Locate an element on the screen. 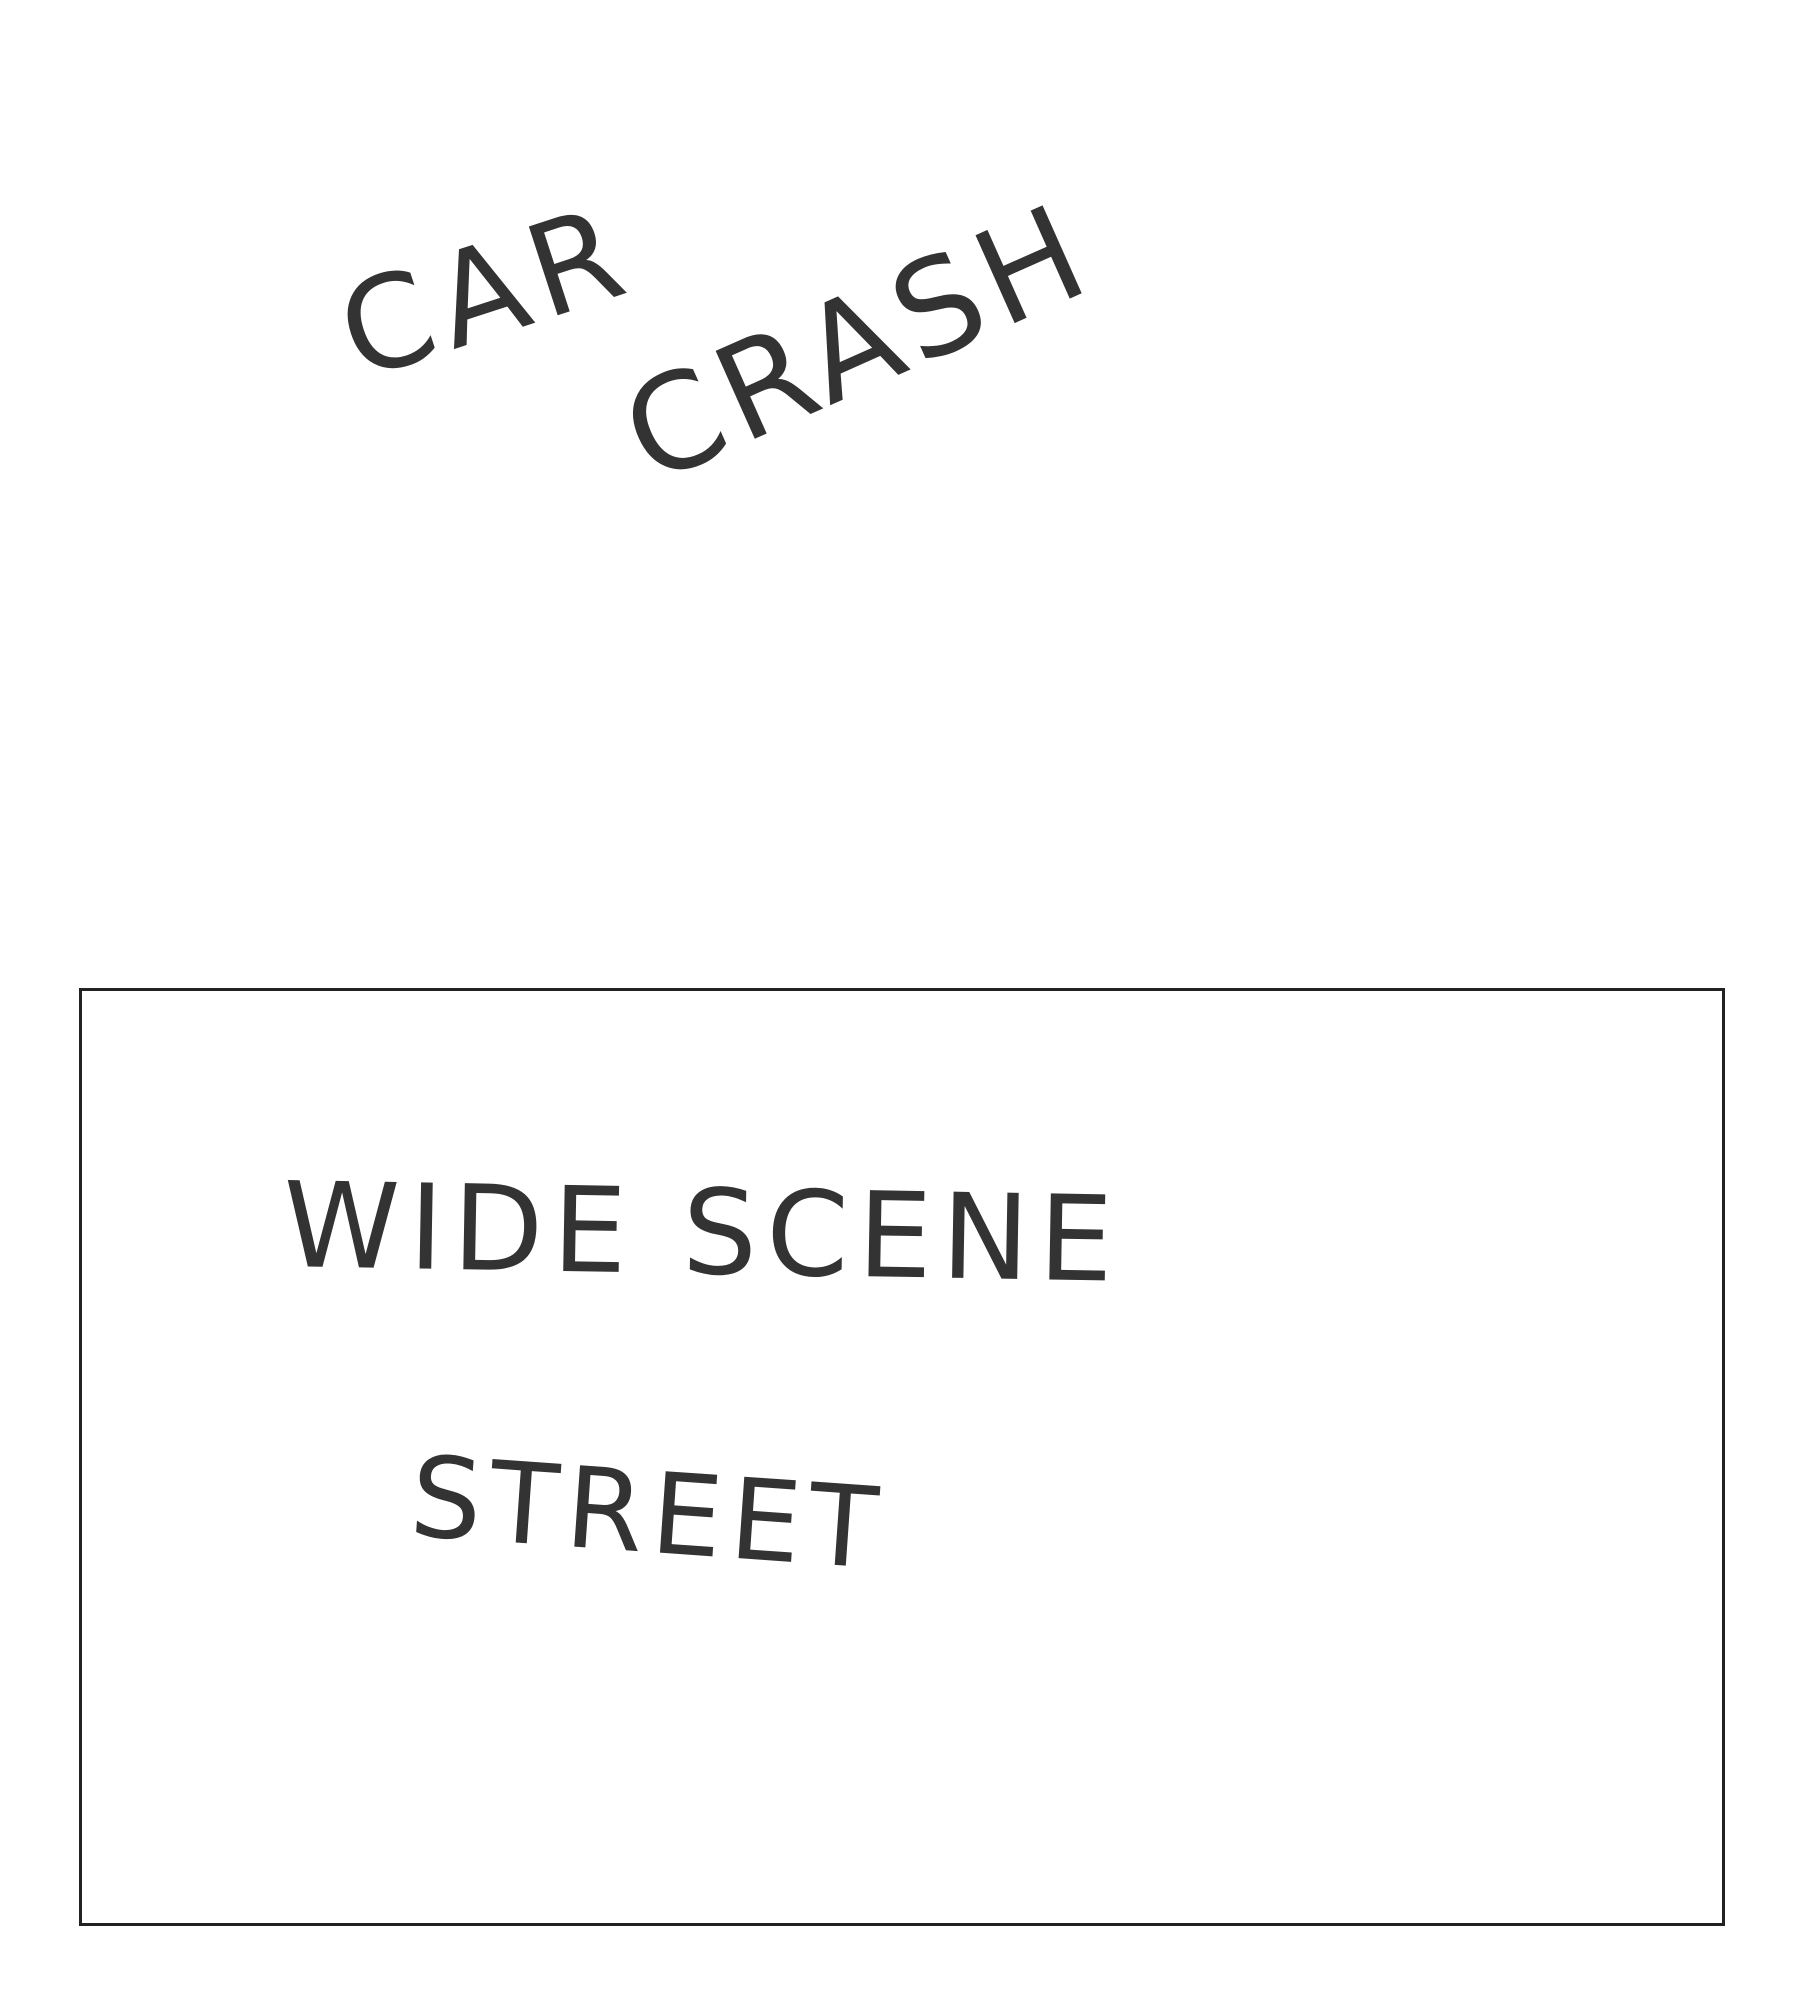 This screenshot has height=2000, width=1800. handwritten-crash-label: CRASH is located at coordinates (857, 344).